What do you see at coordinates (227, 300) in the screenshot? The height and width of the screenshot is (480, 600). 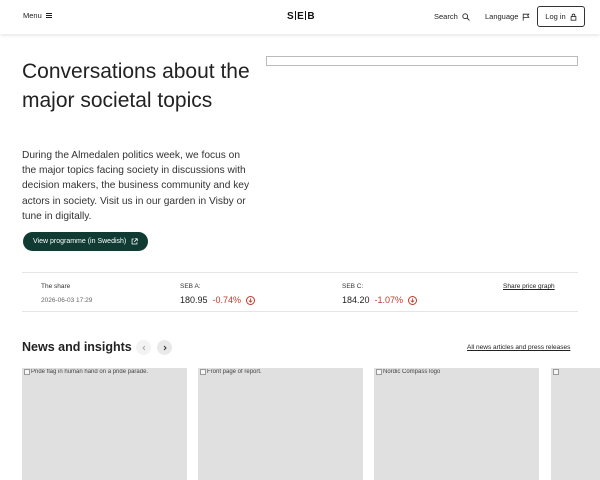 I see `stock-change: -0.74%` at bounding box center [227, 300].